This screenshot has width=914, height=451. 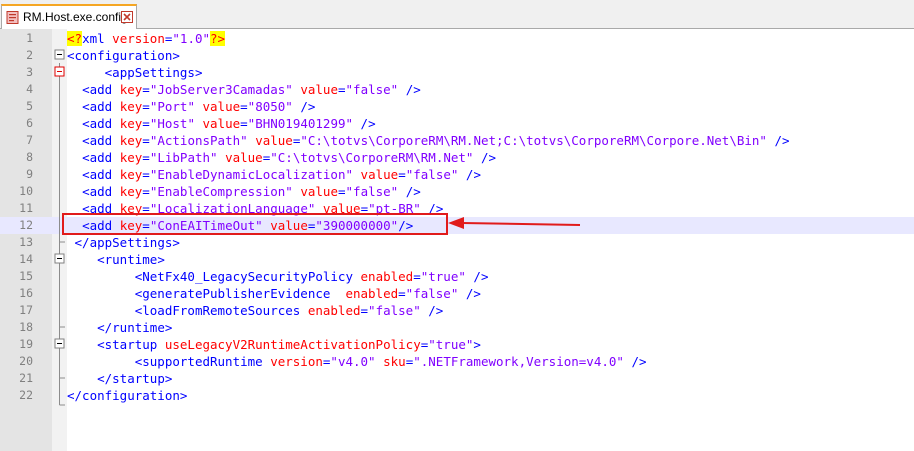 What do you see at coordinates (292, 344) in the screenshot?
I see `code-token: useLegacyV2RuntimeActivationPolicy` at bounding box center [292, 344].